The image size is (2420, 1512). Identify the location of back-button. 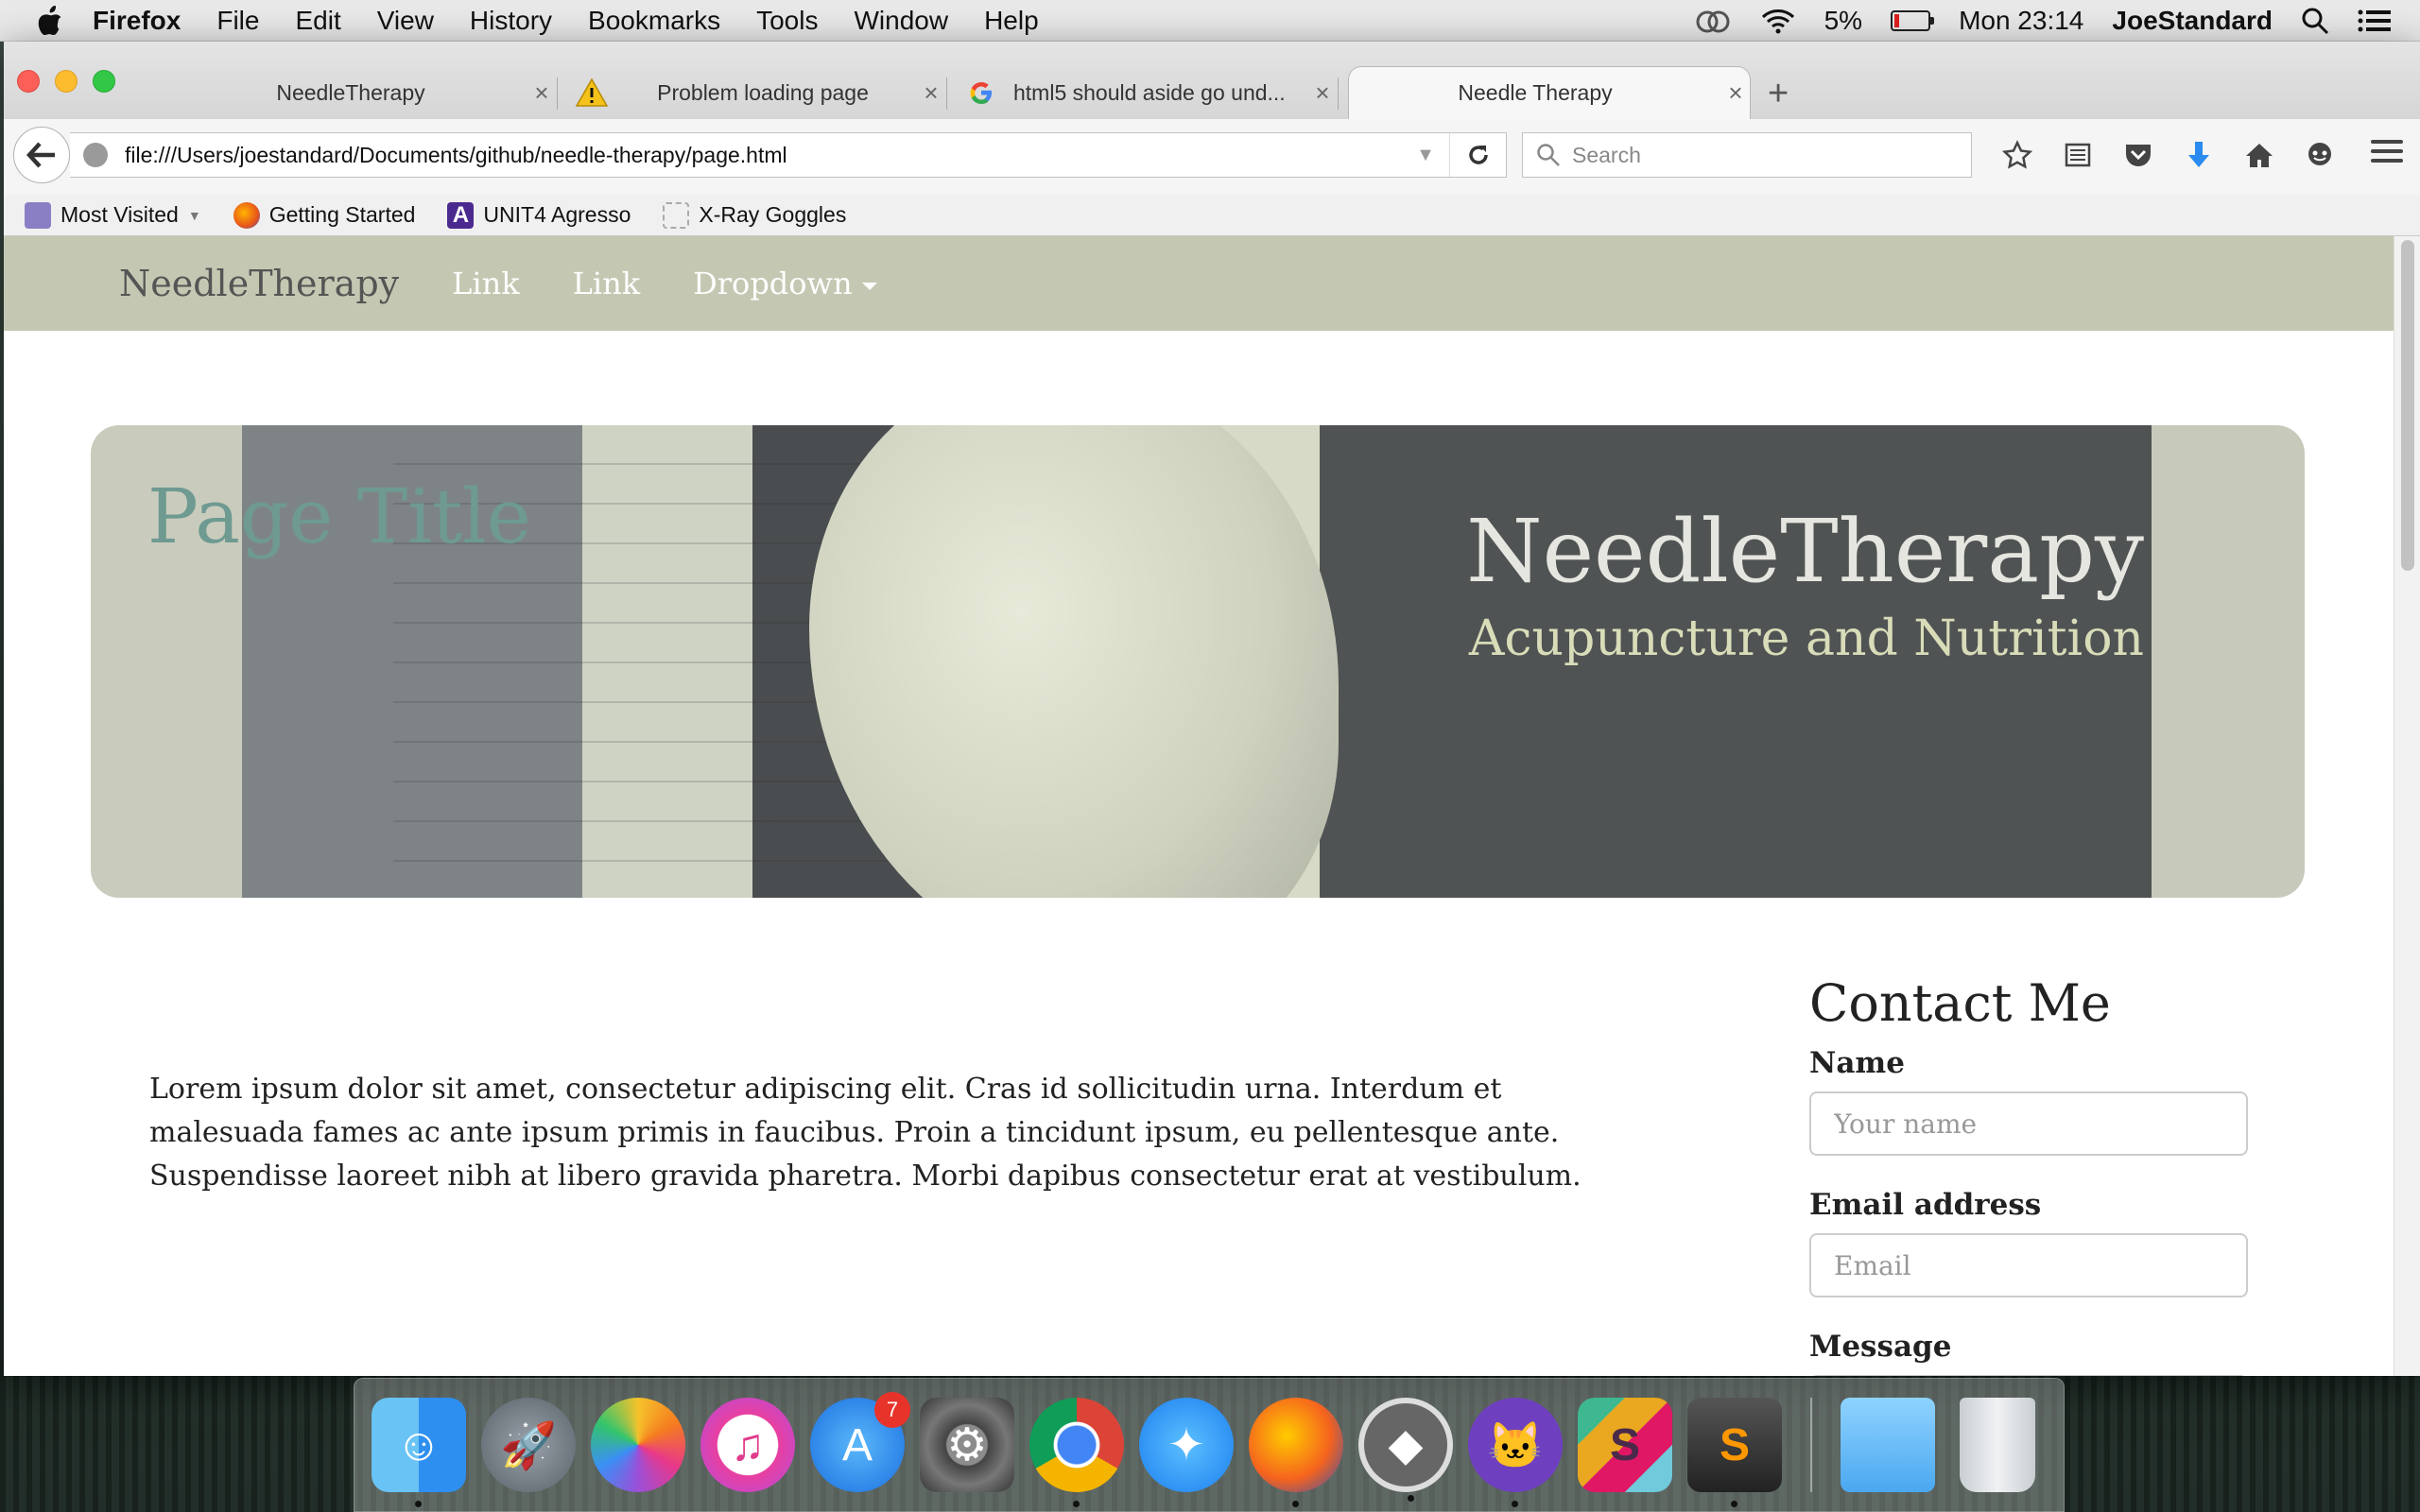
(41, 155).